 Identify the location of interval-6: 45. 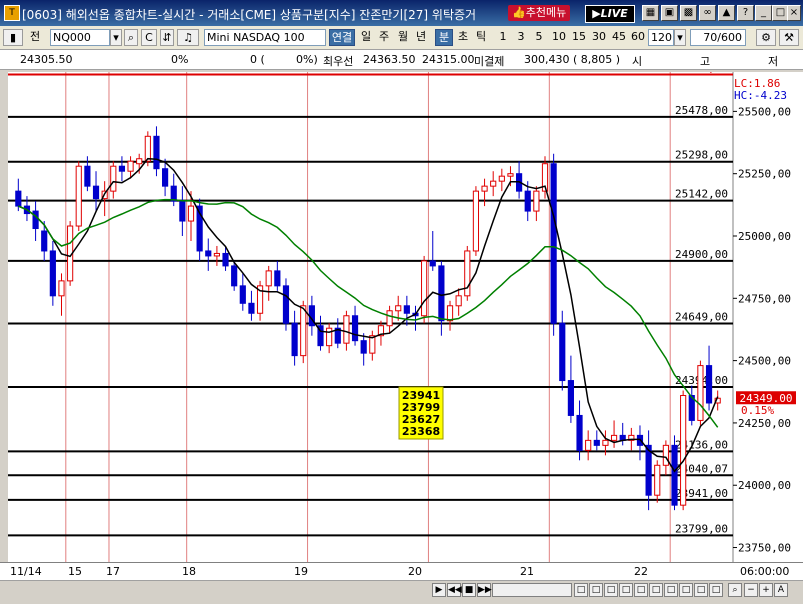
(619, 37).